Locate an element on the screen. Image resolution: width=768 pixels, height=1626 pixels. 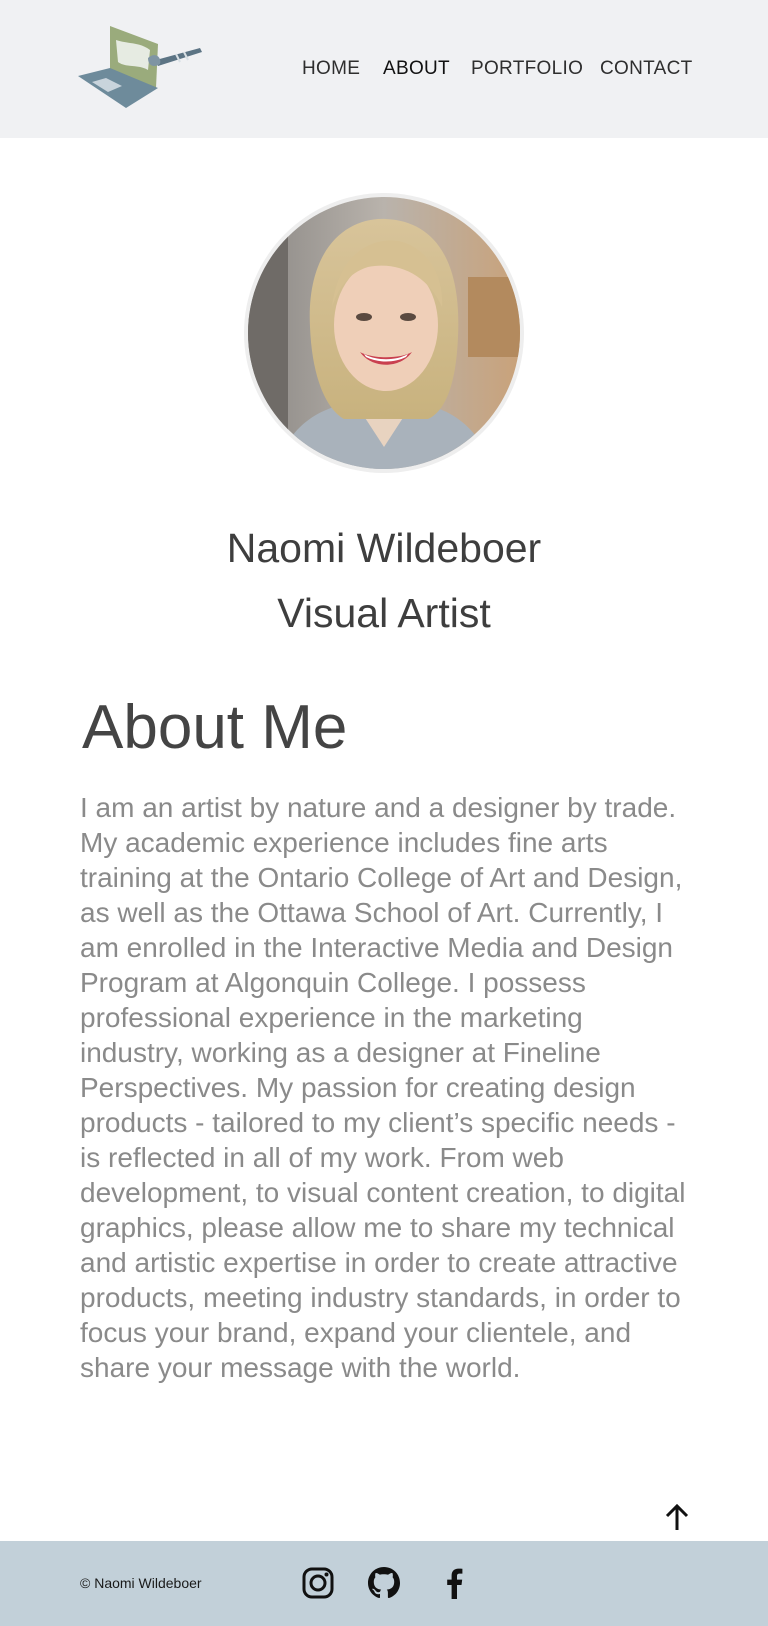
arrow-up-icon is located at coordinates (677, 1517).